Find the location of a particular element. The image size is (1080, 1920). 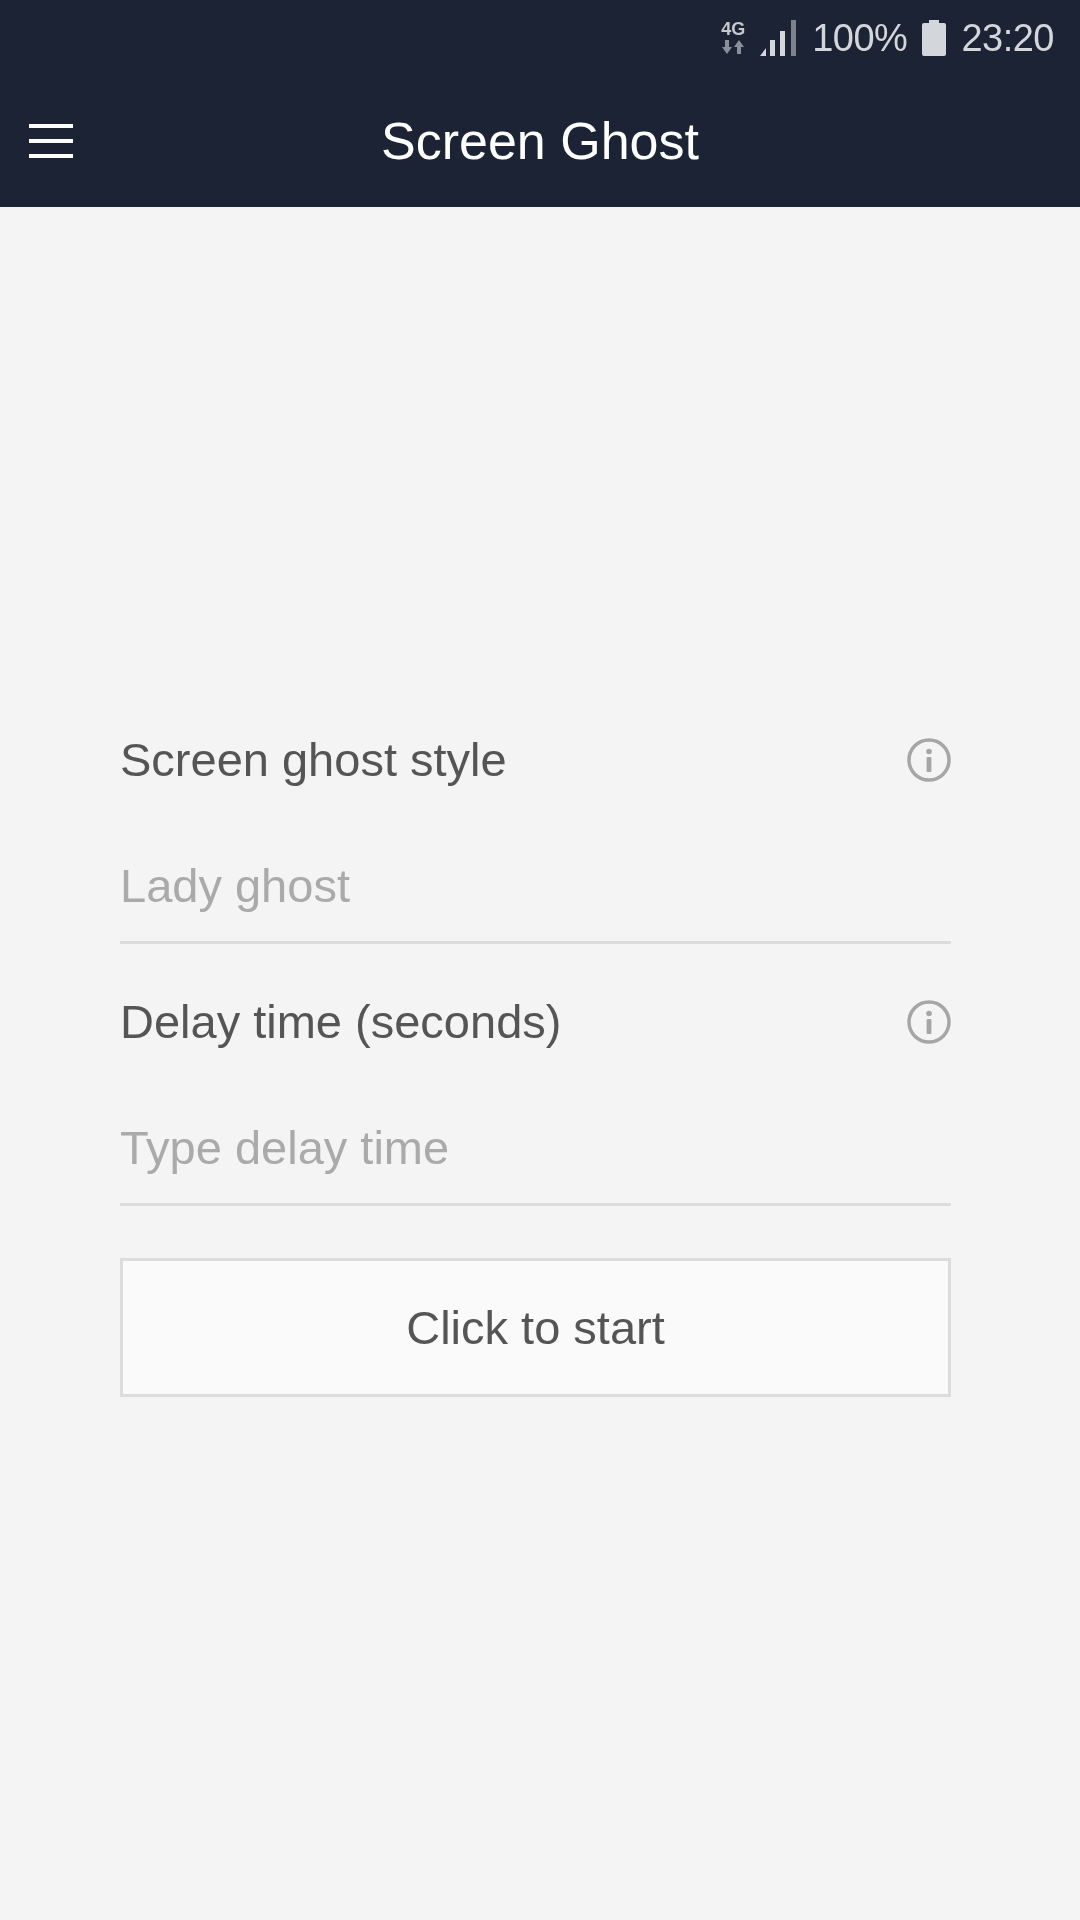

field-label: Screen ghost style is located at coordinates (313, 760).